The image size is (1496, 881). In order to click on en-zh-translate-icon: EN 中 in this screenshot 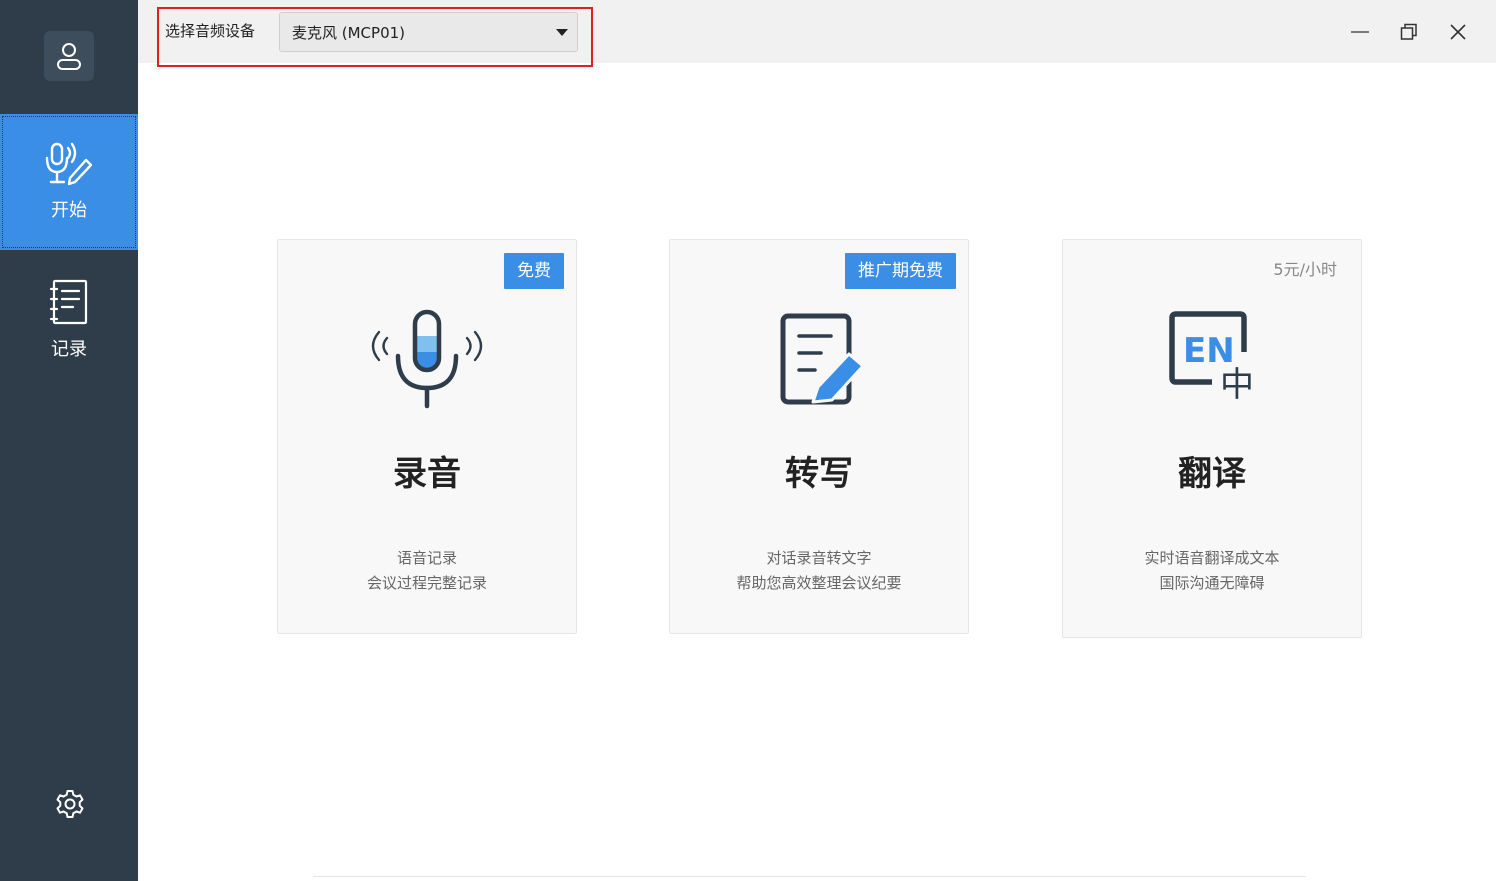, I will do `click(1211, 357)`.